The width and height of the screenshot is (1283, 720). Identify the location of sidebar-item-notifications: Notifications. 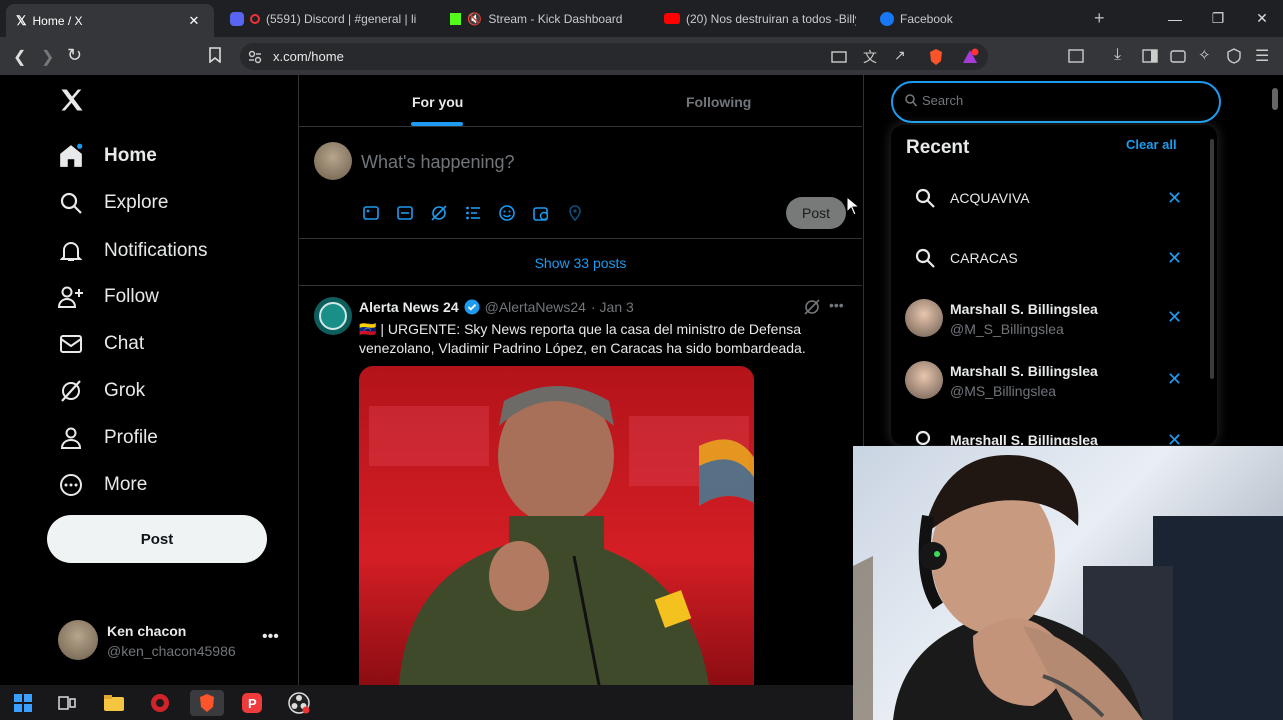
(133, 251).